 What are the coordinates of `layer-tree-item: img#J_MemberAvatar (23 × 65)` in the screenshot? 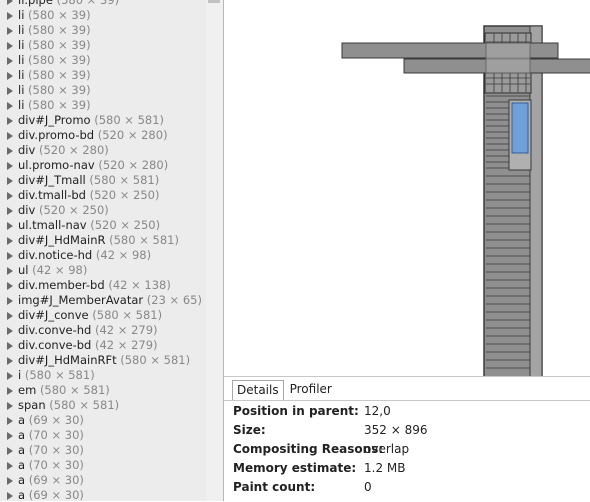 It's located at (103, 300).